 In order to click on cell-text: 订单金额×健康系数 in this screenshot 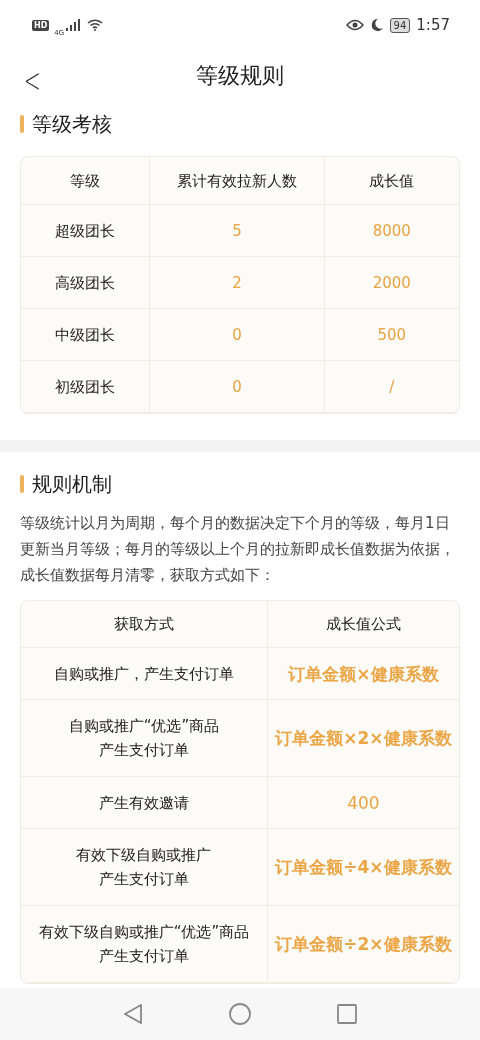, I will do `click(363, 674)`.